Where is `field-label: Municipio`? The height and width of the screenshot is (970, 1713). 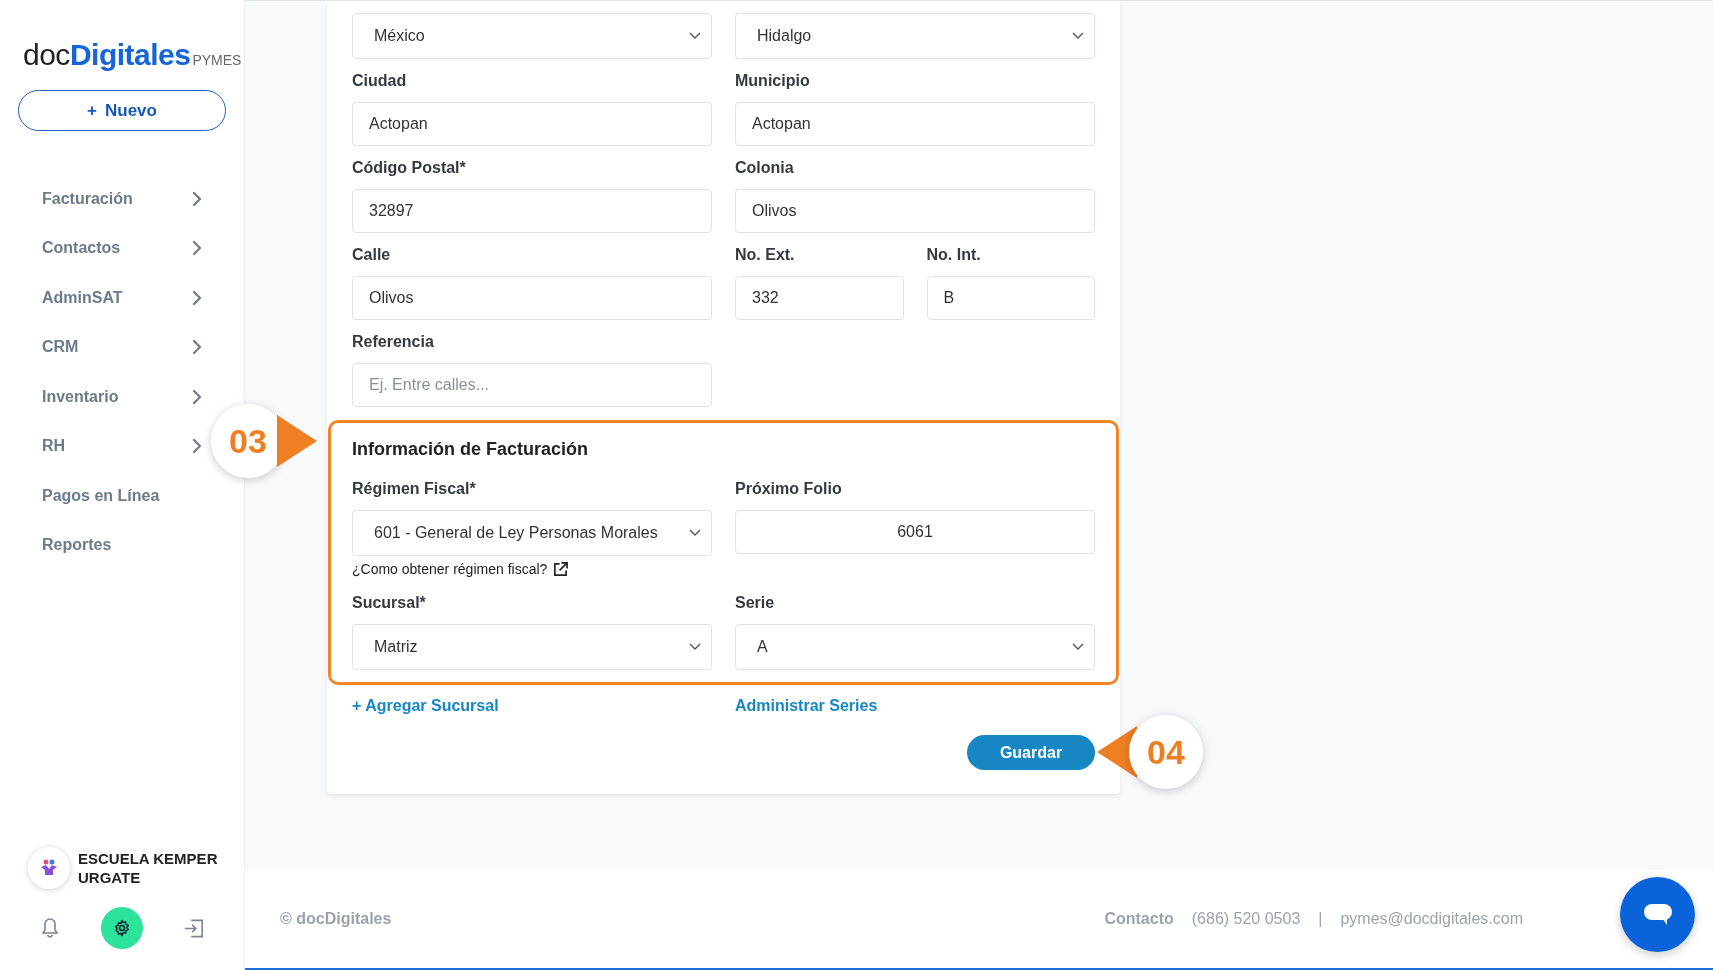
field-label: Municipio is located at coordinates (773, 81).